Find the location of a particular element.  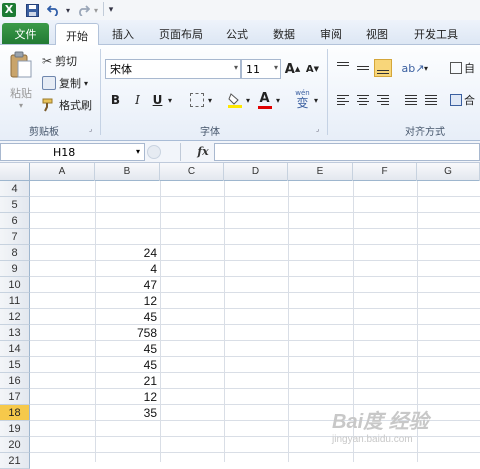

column-header-b: B is located at coordinates (127, 172).